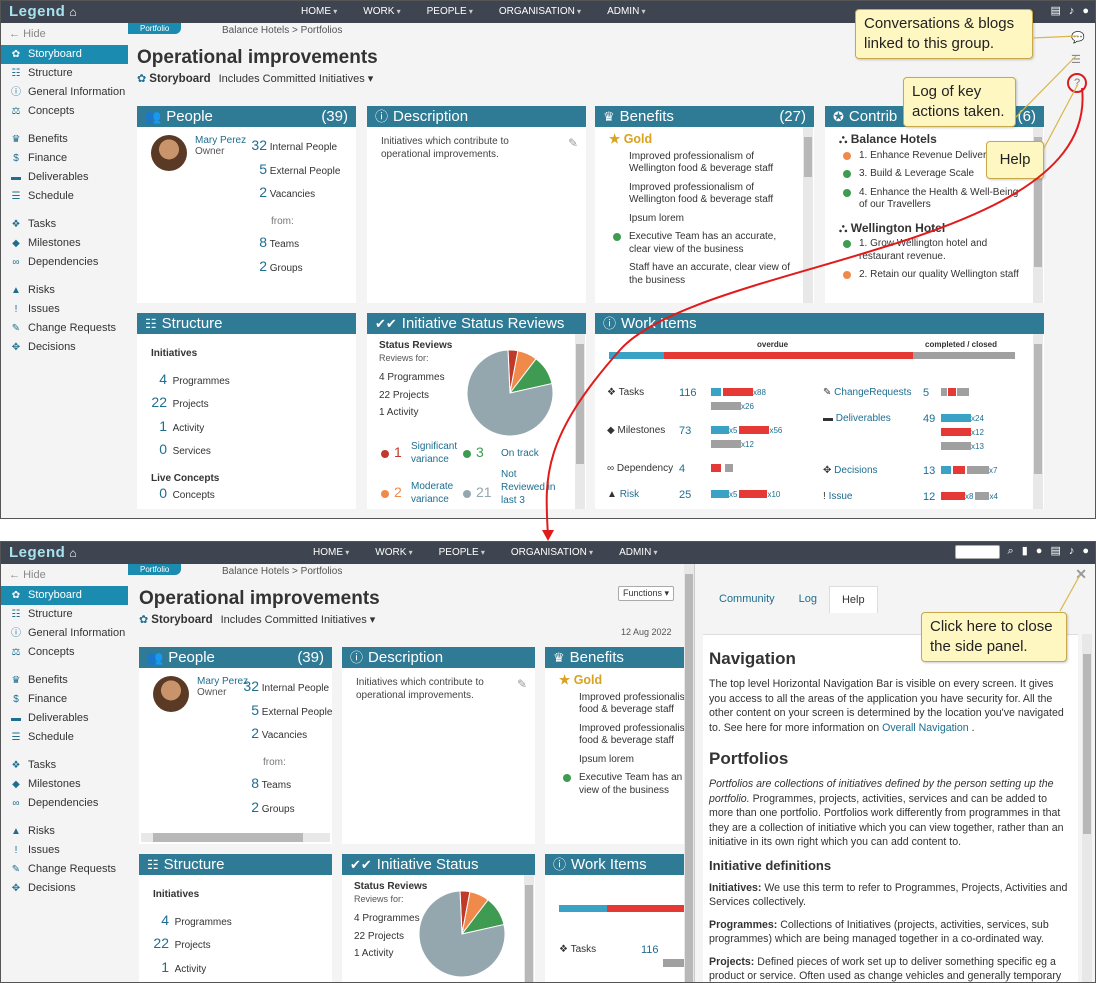 The width and height of the screenshot is (1096, 983). What do you see at coordinates (1055, 11) in the screenshot?
I see `document-icon: ▤` at bounding box center [1055, 11].